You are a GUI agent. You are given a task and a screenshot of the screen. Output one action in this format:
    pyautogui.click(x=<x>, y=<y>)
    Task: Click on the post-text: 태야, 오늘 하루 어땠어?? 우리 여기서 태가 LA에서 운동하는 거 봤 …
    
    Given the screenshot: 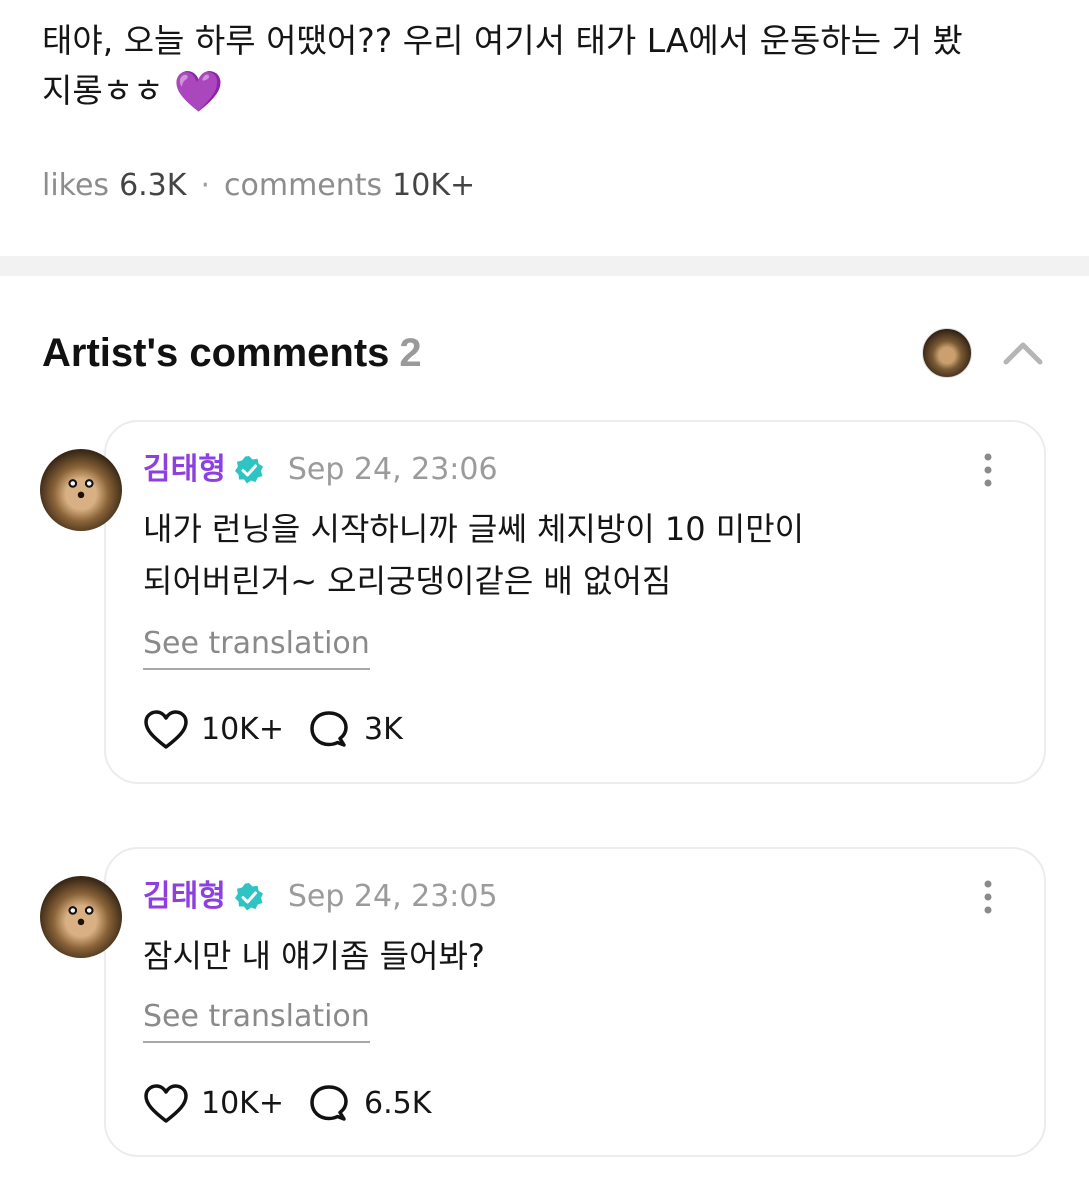 What is the action you would take?
    pyautogui.click(x=547, y=66)
    